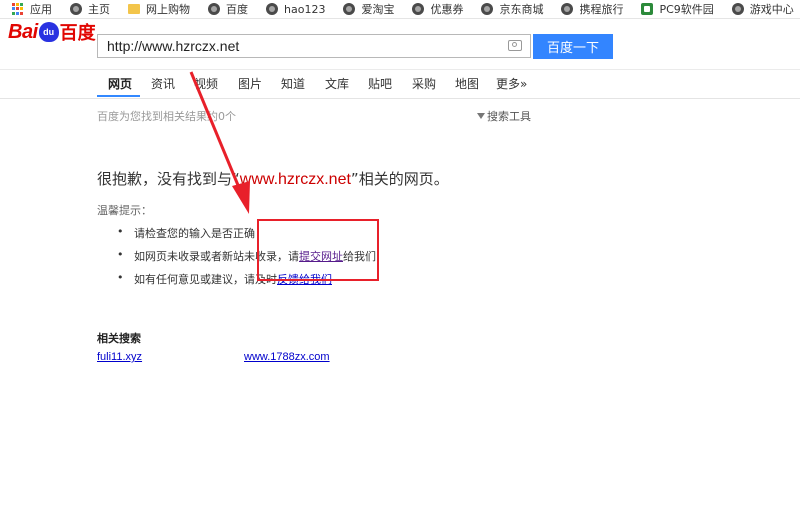 Image resolution: width=800 pixels, height=509 pixels. I want to click on tips-title: 温馨提示：, so click(124, 210).